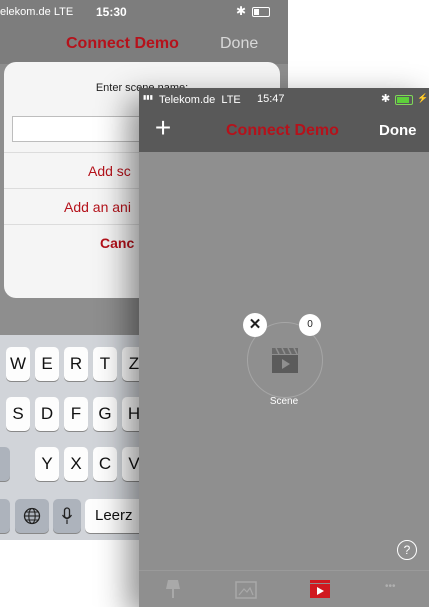 This screenshot has height=607, width=429. Describe the element at coordinates (284, 588) in the screenshot. I see `tab-bar: •••` at that location.